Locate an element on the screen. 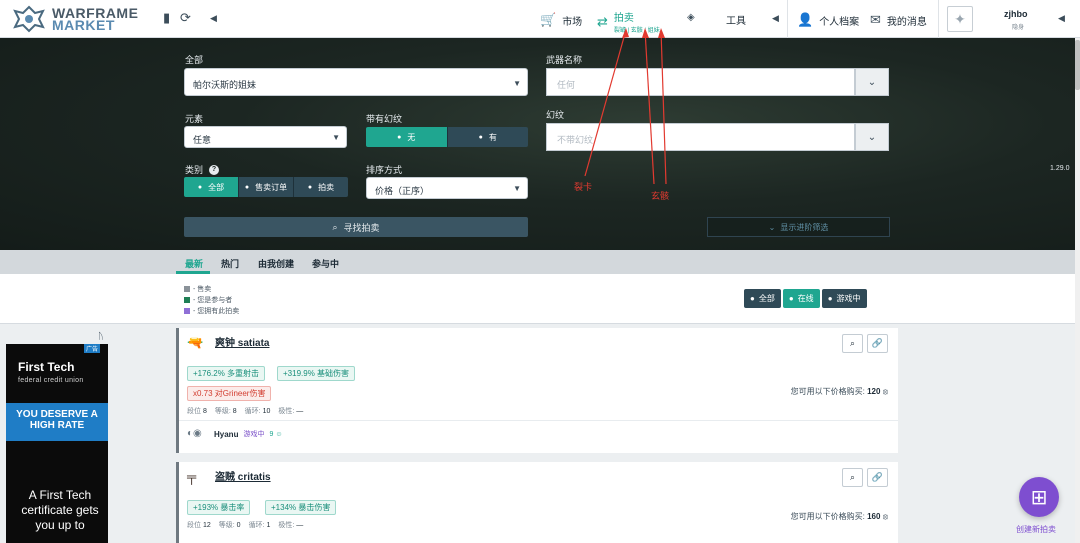  cart-icon: 🛒 is located at coordinates (548, 19).